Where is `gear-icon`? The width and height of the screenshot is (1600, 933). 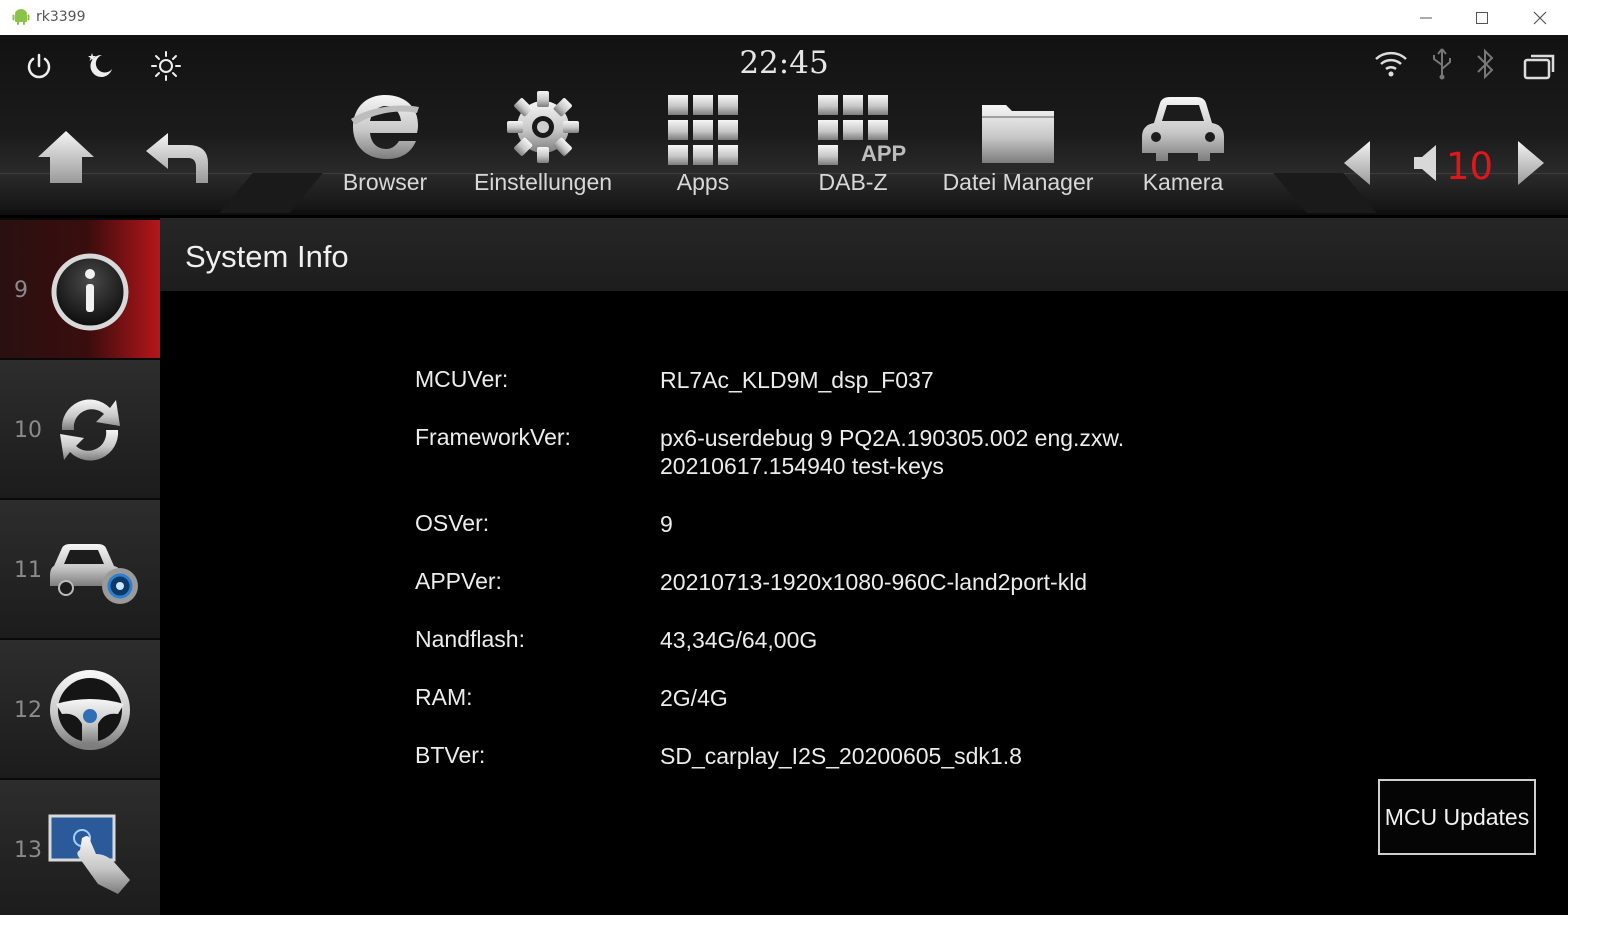 gear-icon is located at coordinates (543, 127).